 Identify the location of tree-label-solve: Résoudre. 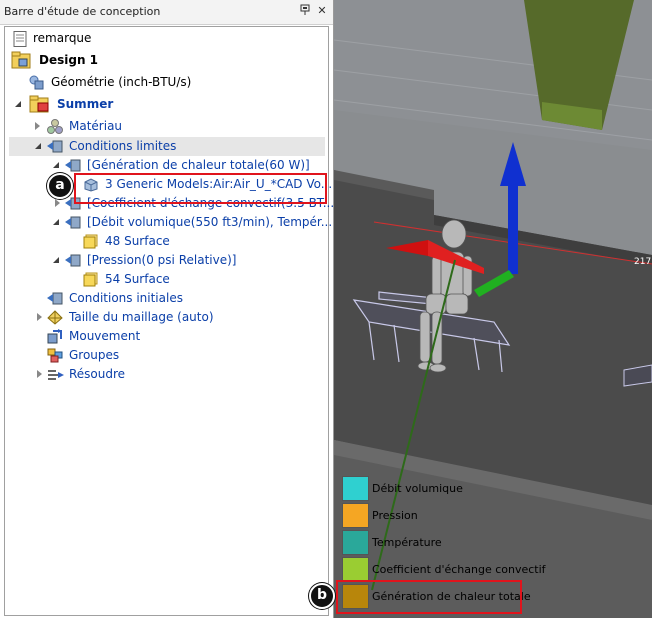
(97, 374).